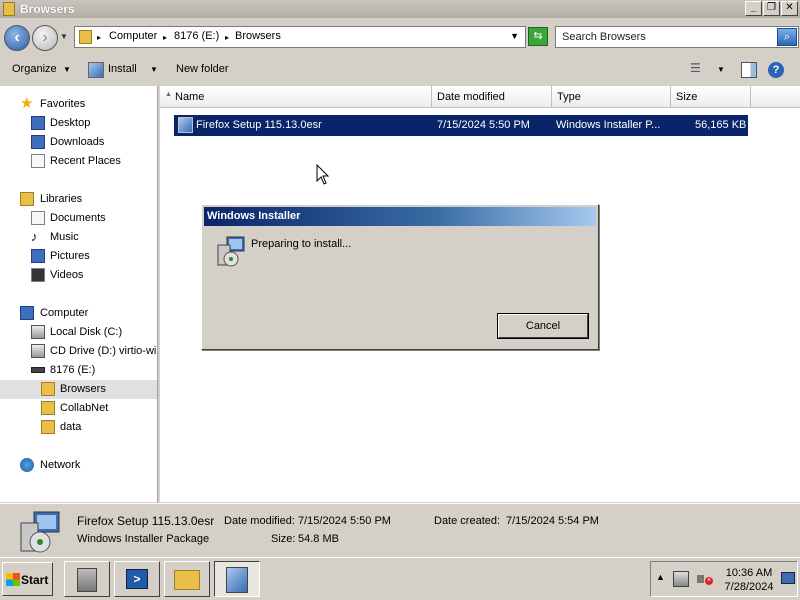 Image resolution: width=800 pixels, height=600 pixels. I want to click on breadcrumb-browsers: Browsers, so click(258, 36).